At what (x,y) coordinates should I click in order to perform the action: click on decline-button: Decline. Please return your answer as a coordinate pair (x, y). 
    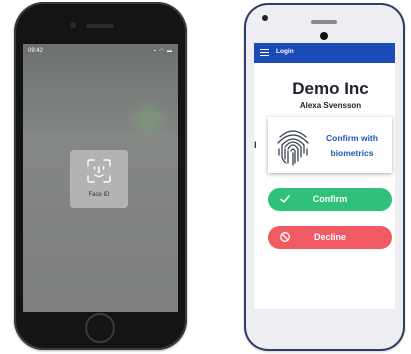
    Looking at the image, I should click on (330, 237).